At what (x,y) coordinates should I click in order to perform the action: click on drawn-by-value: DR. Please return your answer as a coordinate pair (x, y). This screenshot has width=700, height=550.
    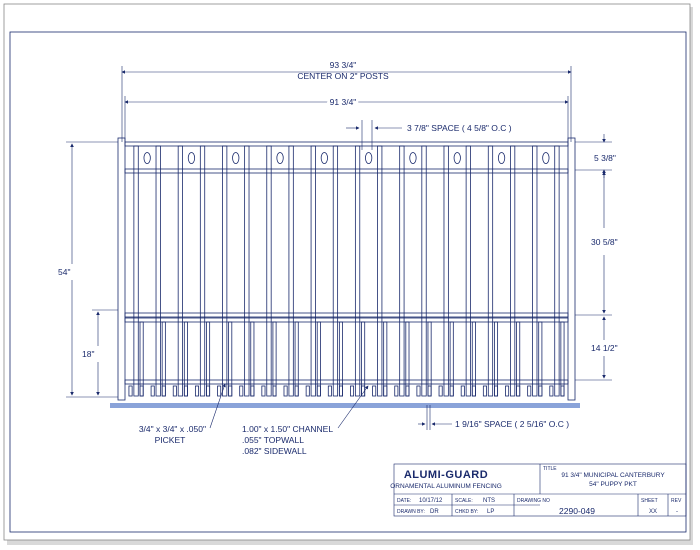
    Looking at the image, I should click on (434, 512).